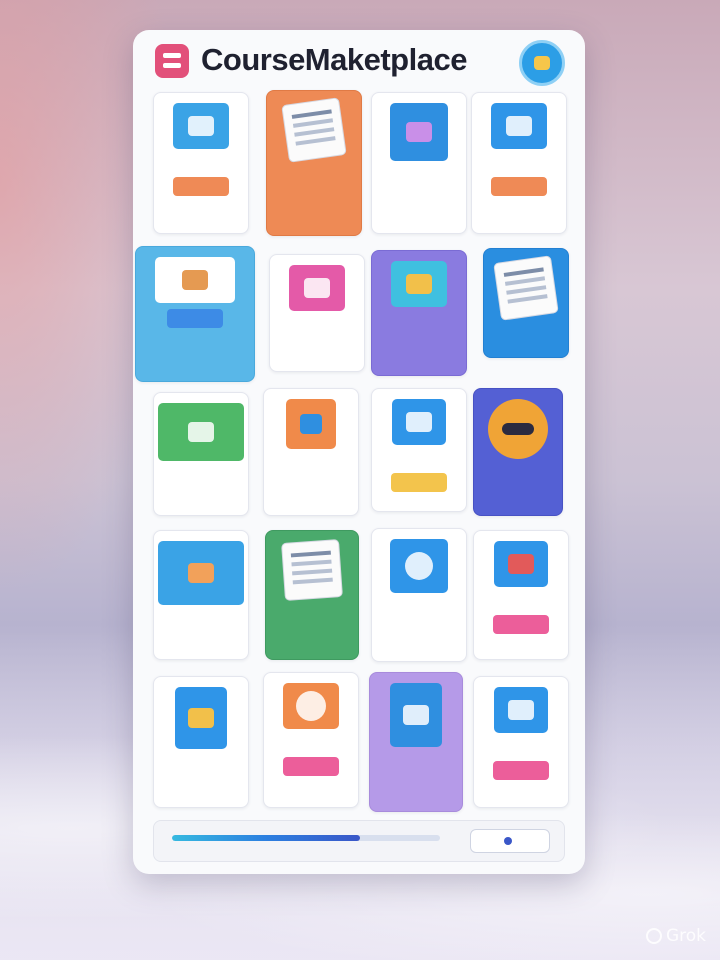 Image resolution: width=720 pixels, height=960 pixels. What do you see at coordinates (653, 936) in the screenshot?
I see `grok-logo-icon` at bounding box center [653, 936].